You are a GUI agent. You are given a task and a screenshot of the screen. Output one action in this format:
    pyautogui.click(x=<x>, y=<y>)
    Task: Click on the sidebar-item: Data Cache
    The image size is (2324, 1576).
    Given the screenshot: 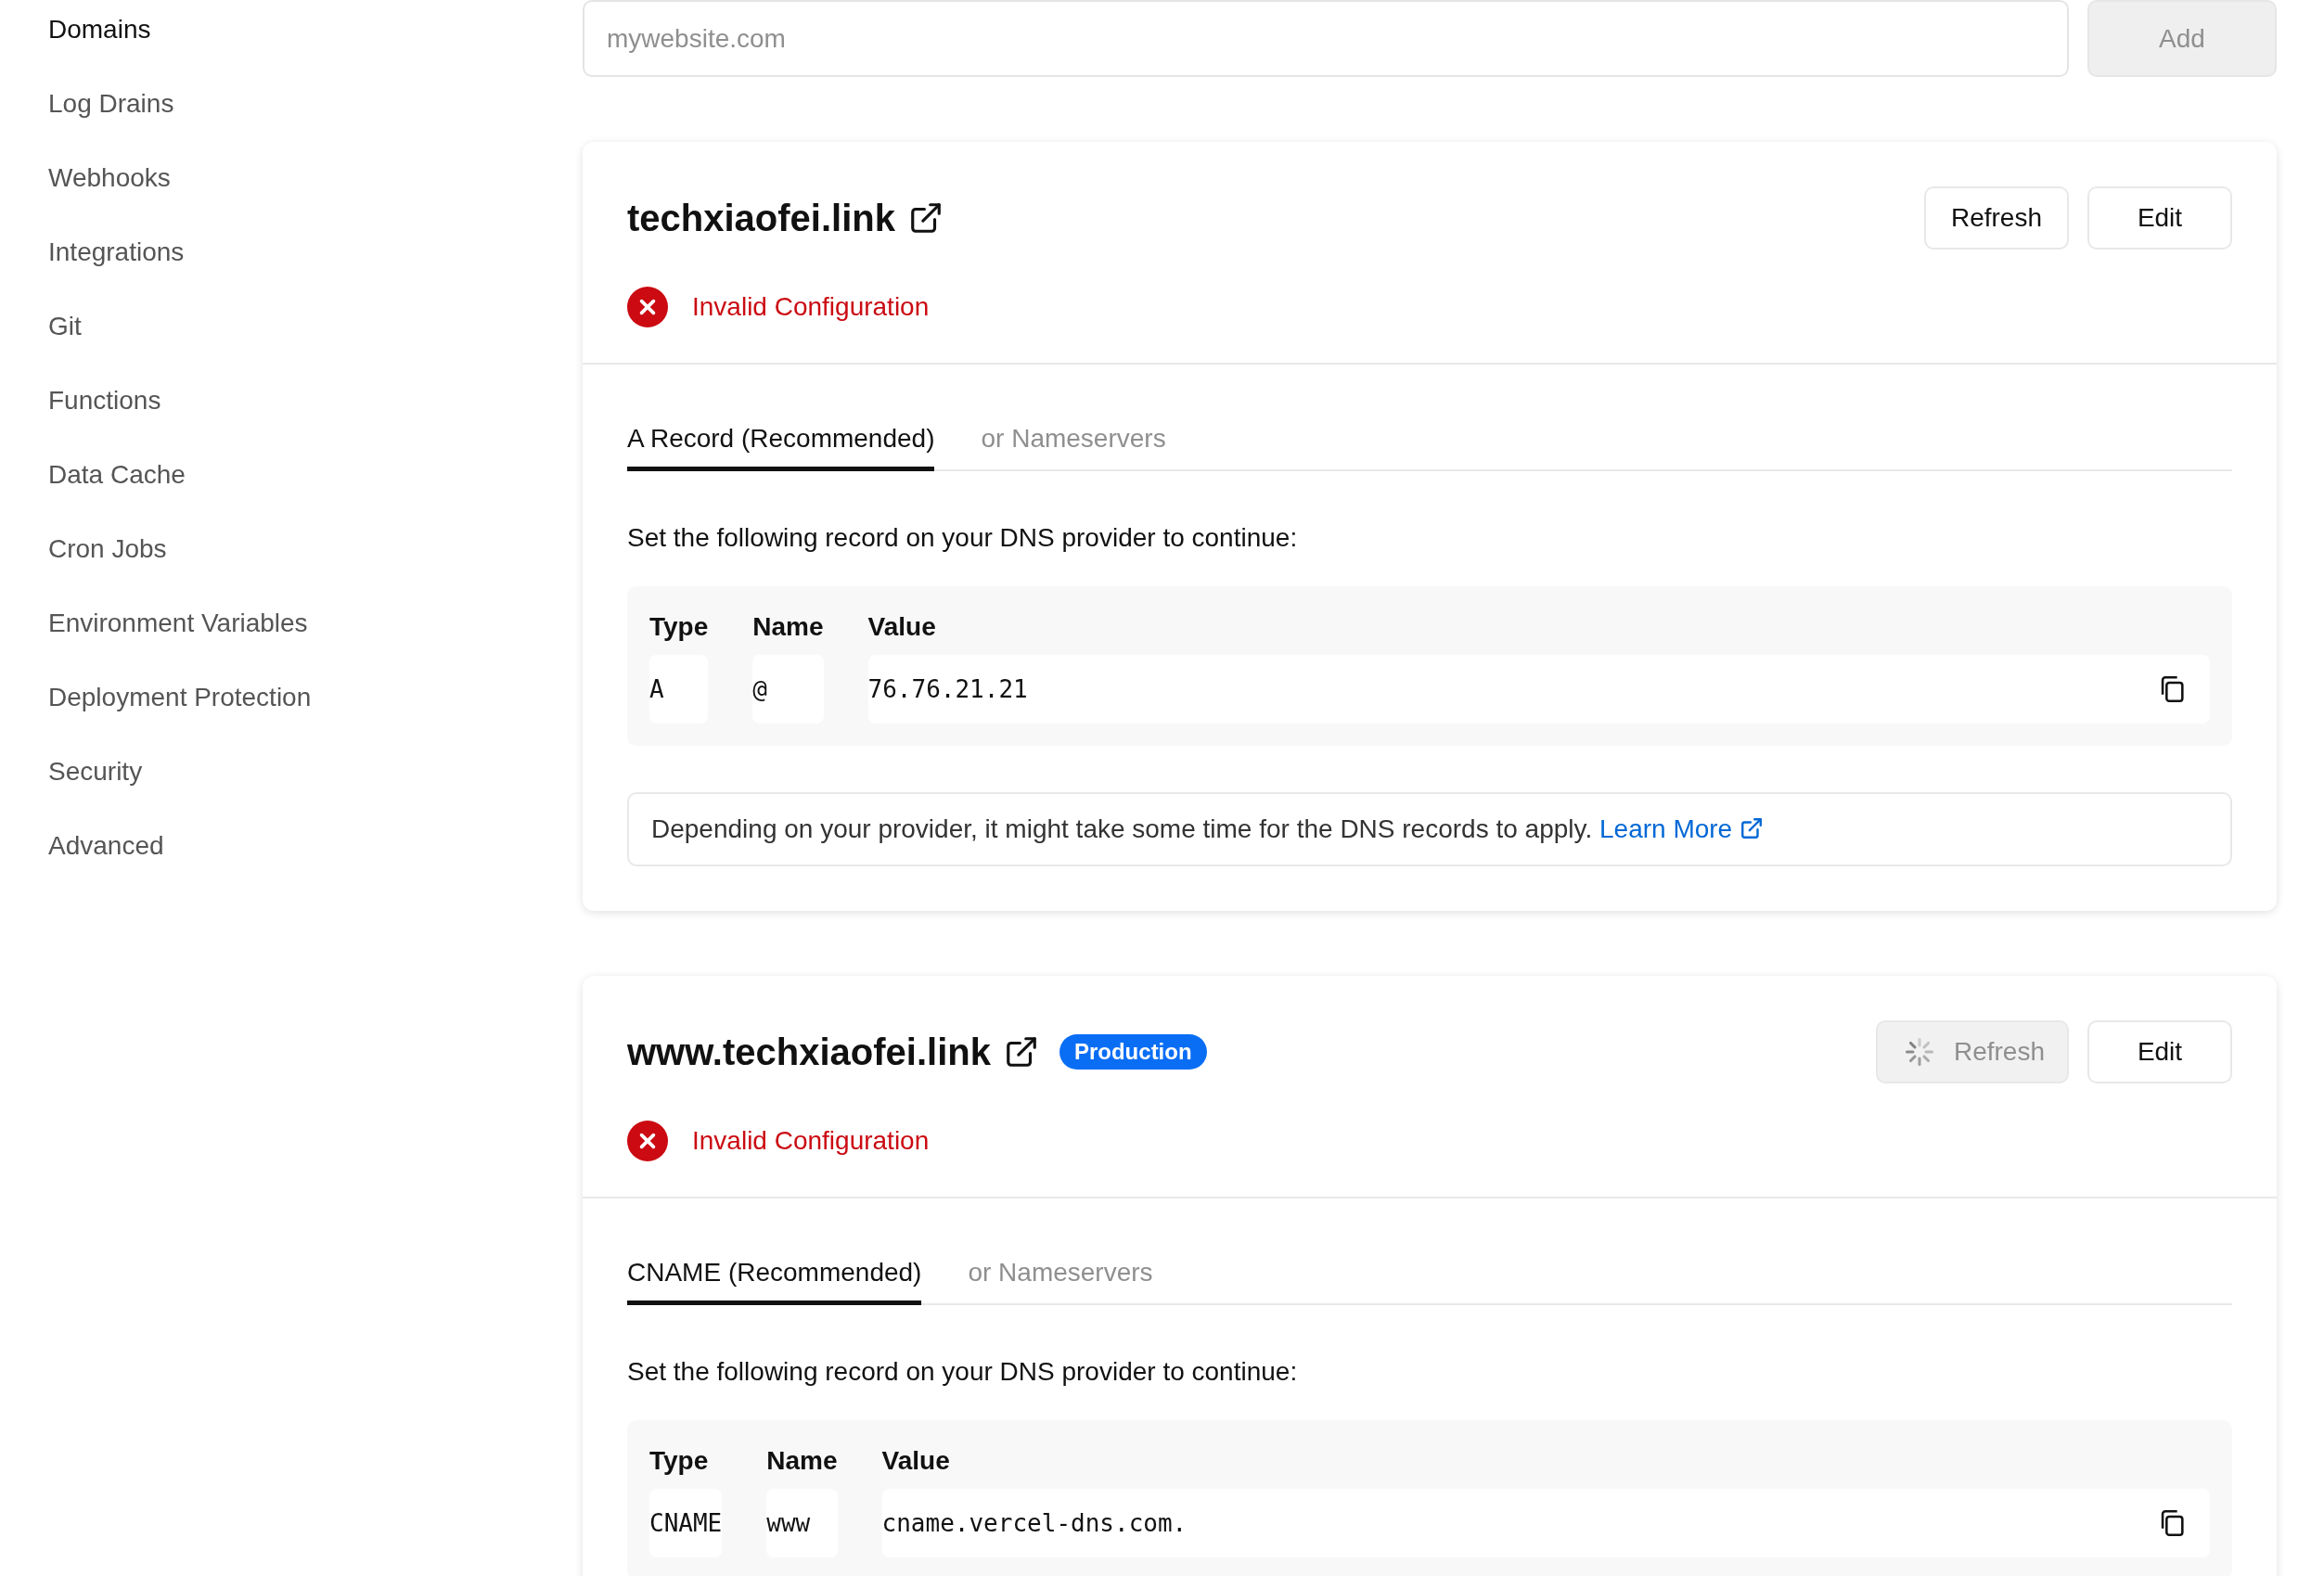 What is the action you would take?
    pyautogui.click(x=117, y=482)
    